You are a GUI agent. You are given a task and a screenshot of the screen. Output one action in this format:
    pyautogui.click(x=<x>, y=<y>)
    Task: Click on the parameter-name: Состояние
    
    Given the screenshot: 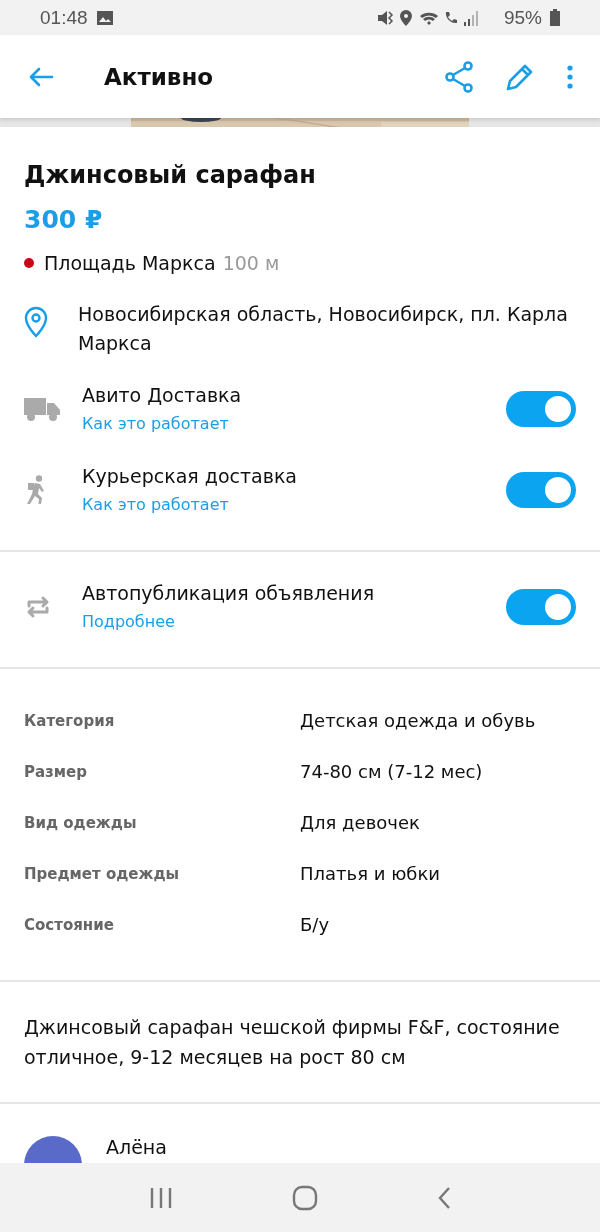 What is the action you would take?
    pyautogui.click(x=69, y=924)
    